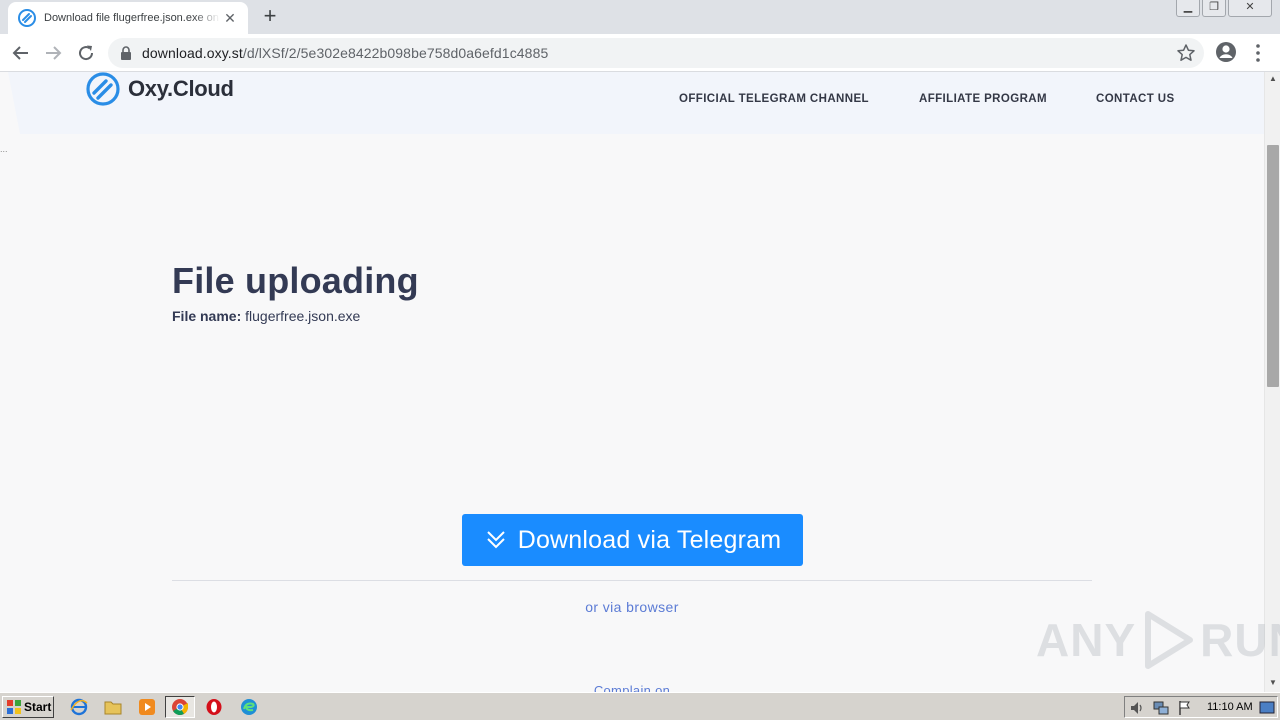 Image resolution: width=1280 pixels, height=720 pixels. I want to click on media-player-icon, so click(147, 707).